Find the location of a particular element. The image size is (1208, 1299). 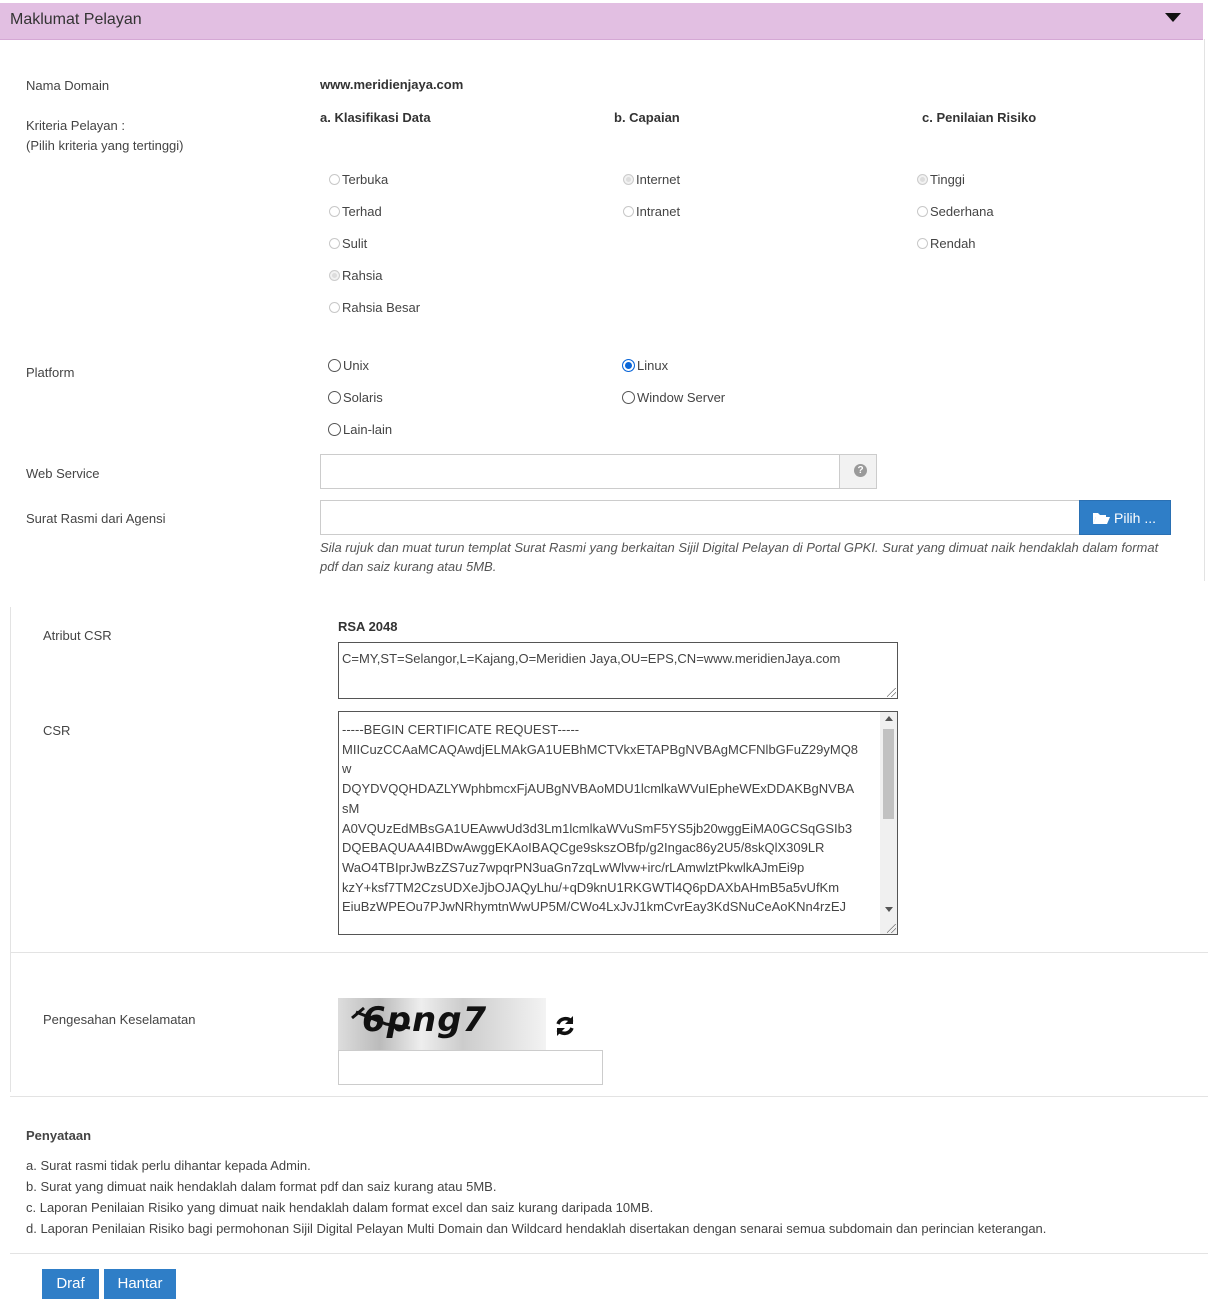

captcha-image: 6png7 is located at coordinates (442, 1024).